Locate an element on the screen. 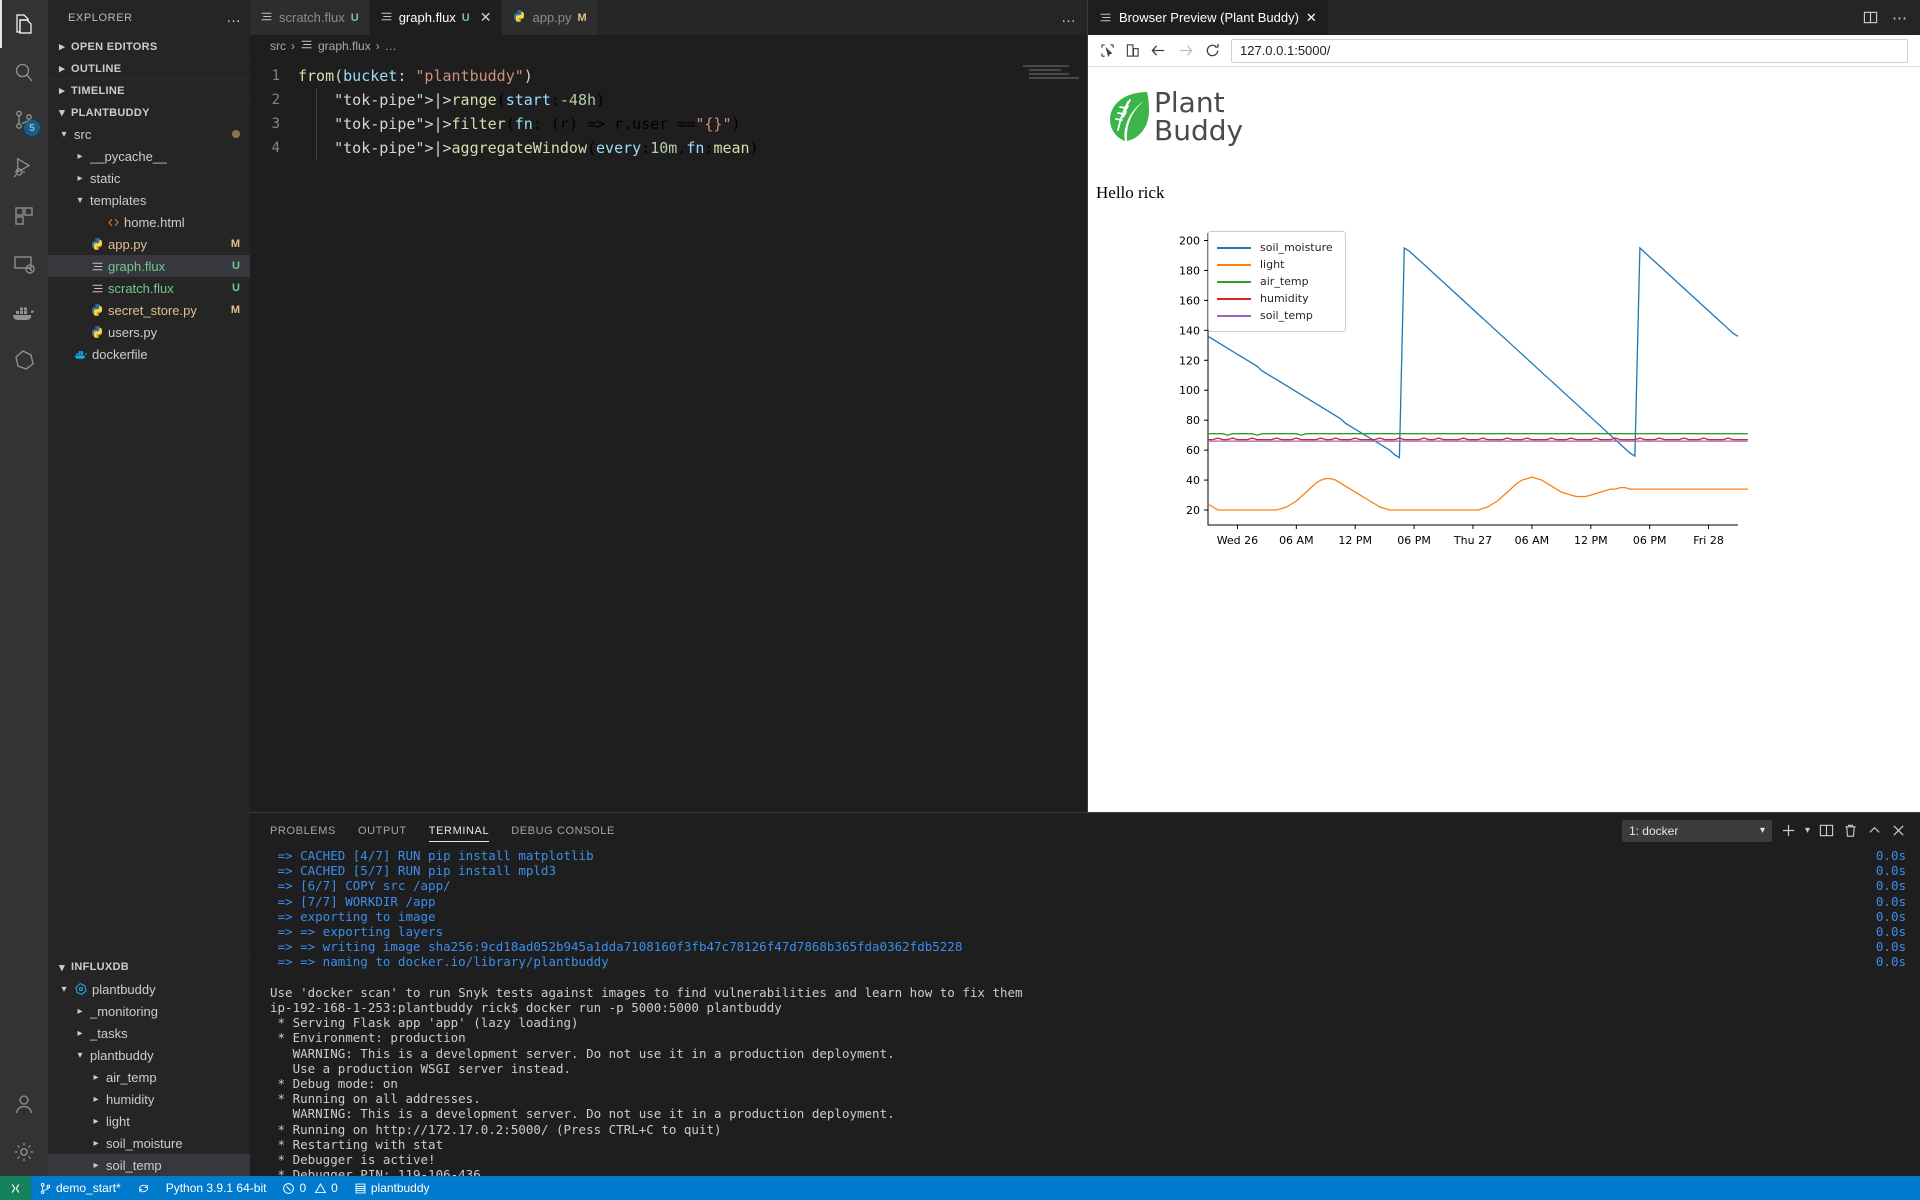 The height and width of the screenshot is (1200, 1920). activitybar-docker is located at coordinates (24, 312).